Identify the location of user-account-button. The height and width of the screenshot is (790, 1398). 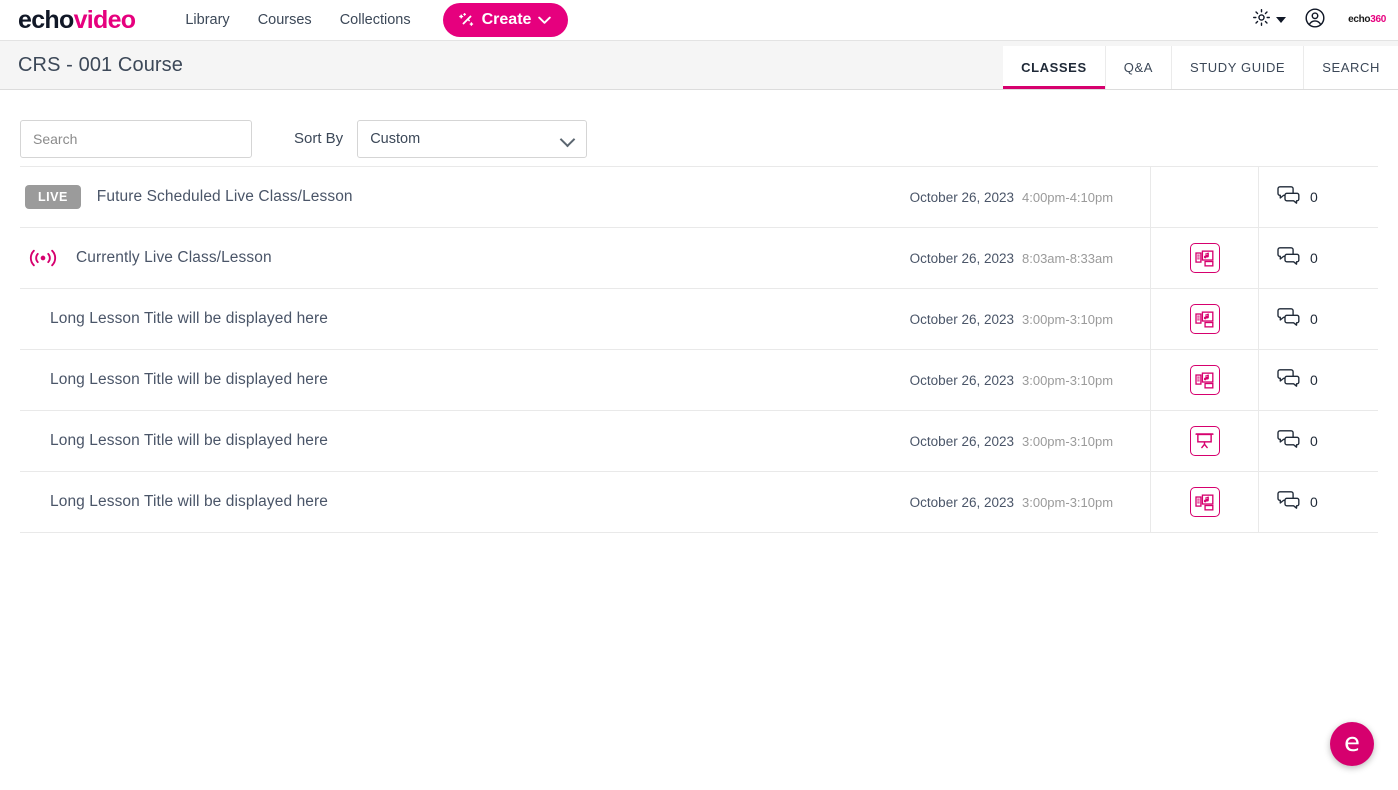
(1315, 20).